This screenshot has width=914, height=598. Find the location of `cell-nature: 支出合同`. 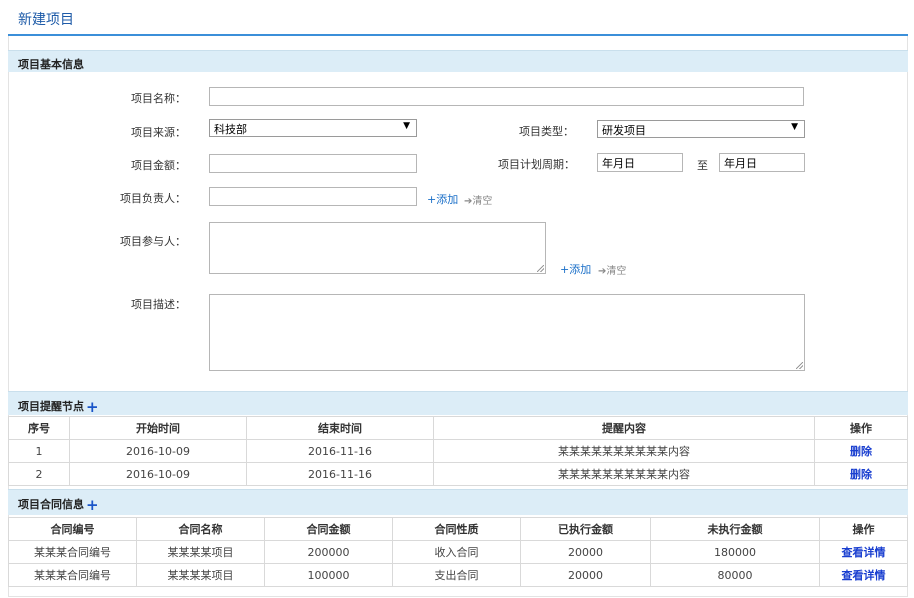

cell-nature: 支出合同 is located at coordinates (456, 575).